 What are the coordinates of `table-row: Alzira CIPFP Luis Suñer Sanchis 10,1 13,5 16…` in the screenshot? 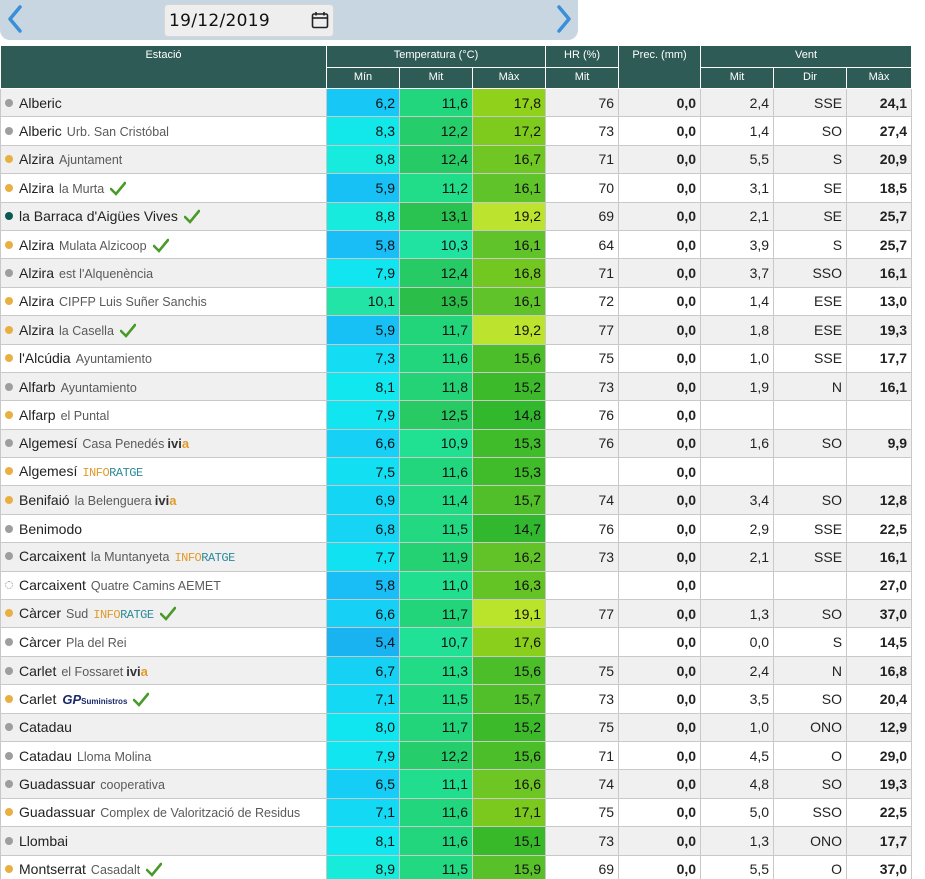 It's located at (456, 301).